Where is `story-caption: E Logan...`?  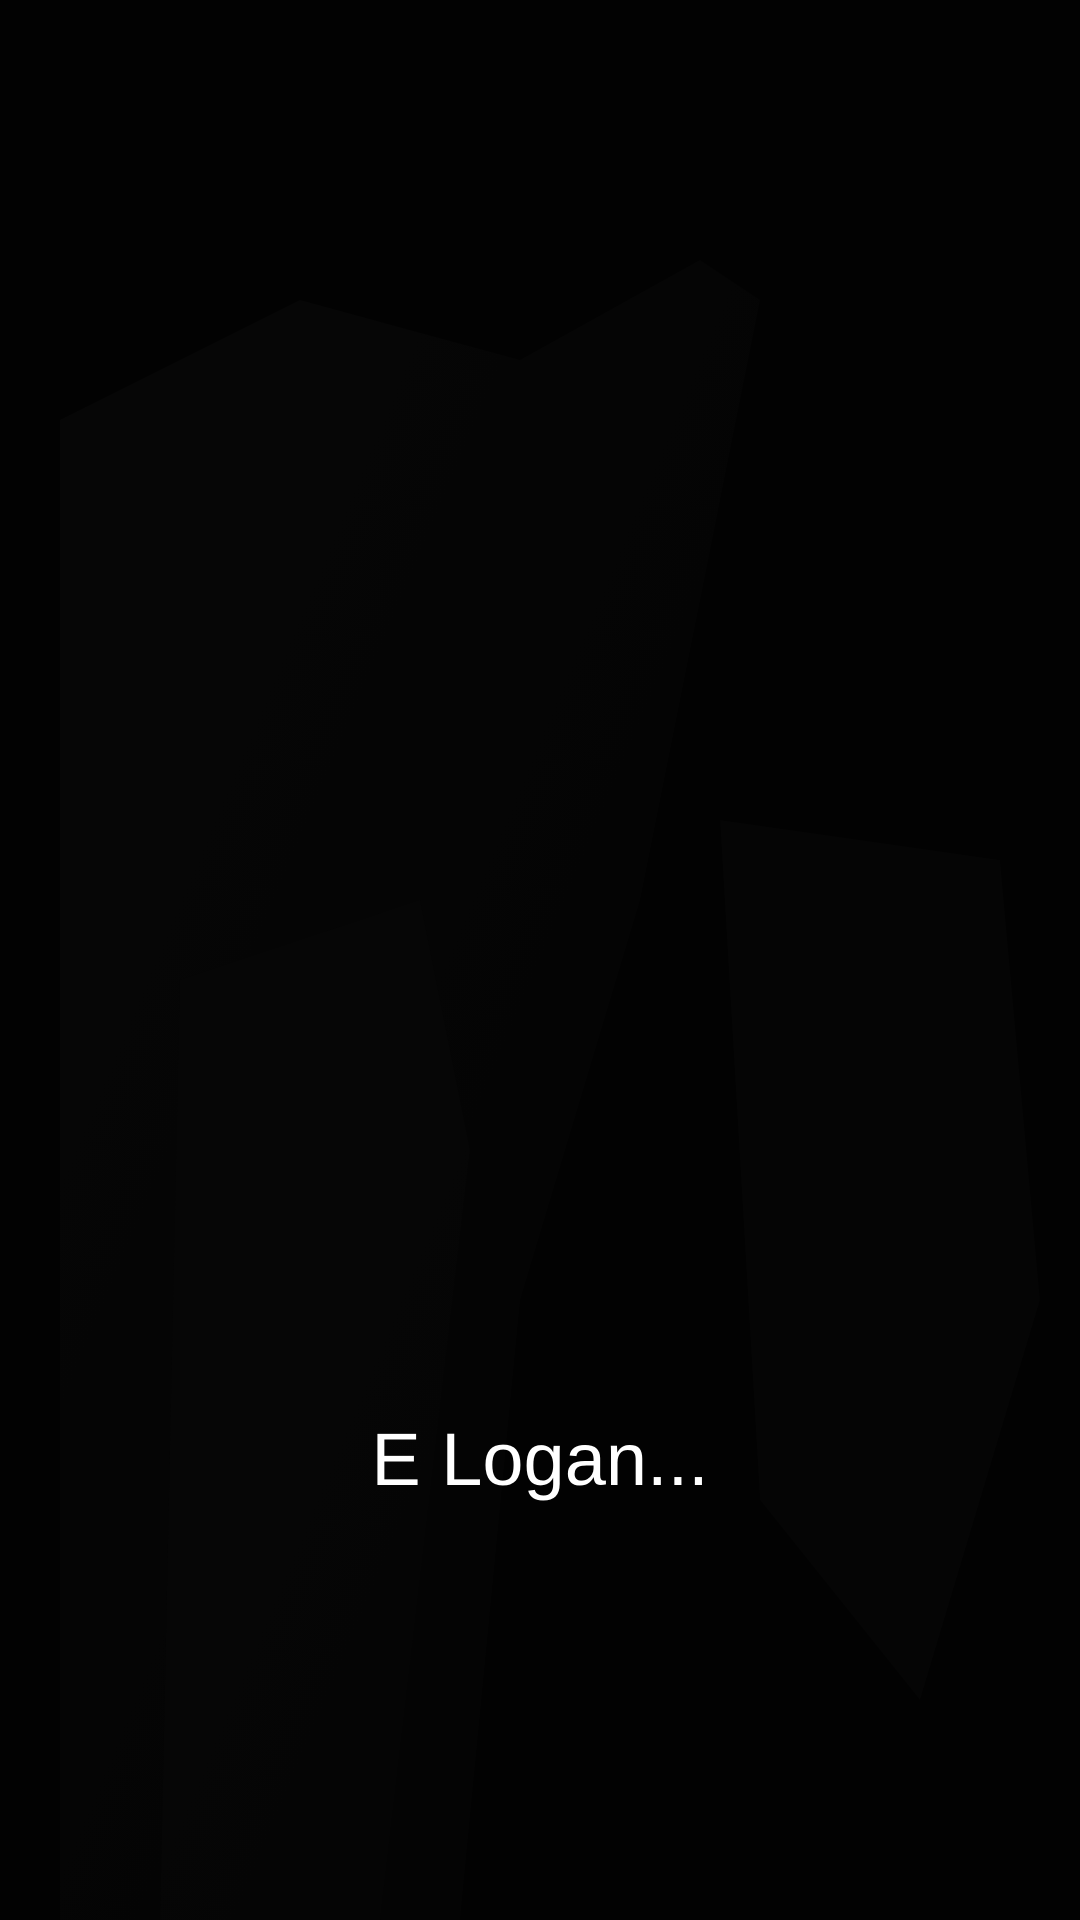
story-caption: E Logan... is located at coordinates (540, 1459).